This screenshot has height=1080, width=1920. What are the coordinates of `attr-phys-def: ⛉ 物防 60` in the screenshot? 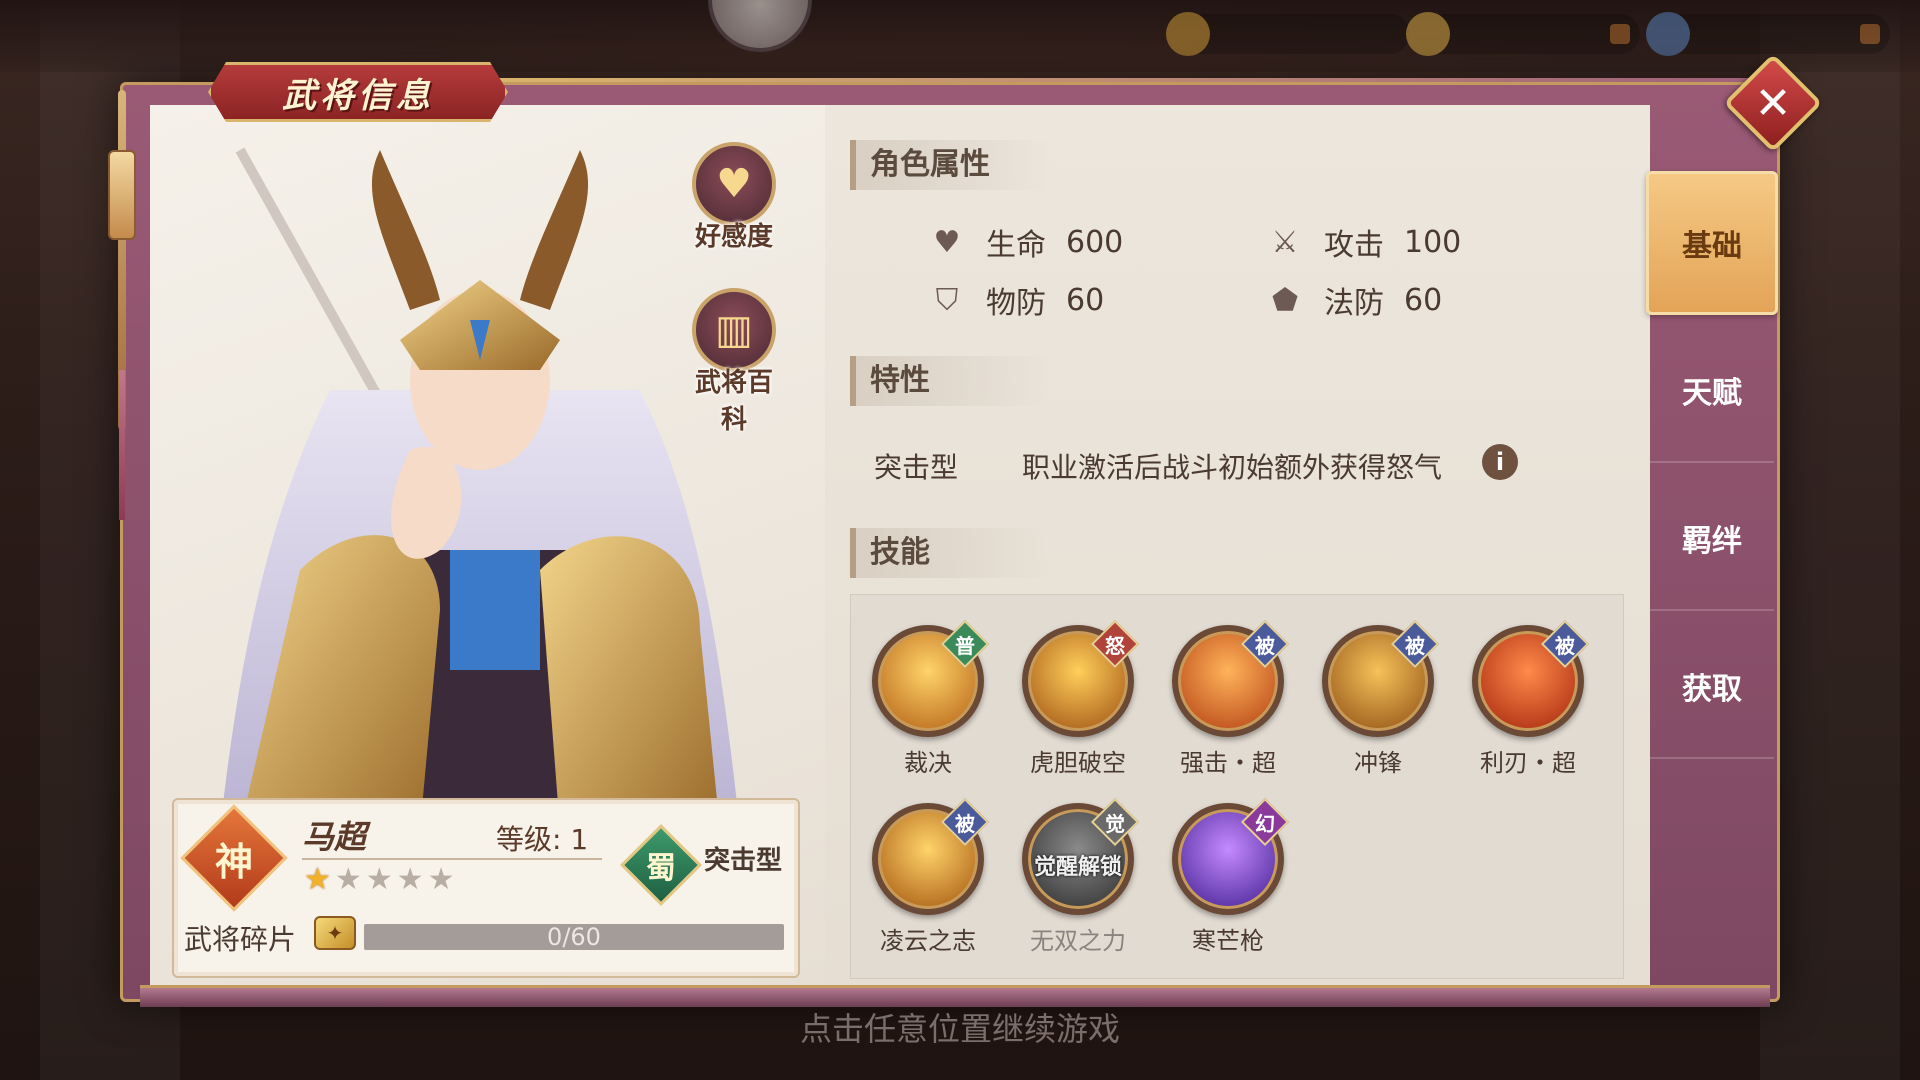 It's located at (1017, 300).